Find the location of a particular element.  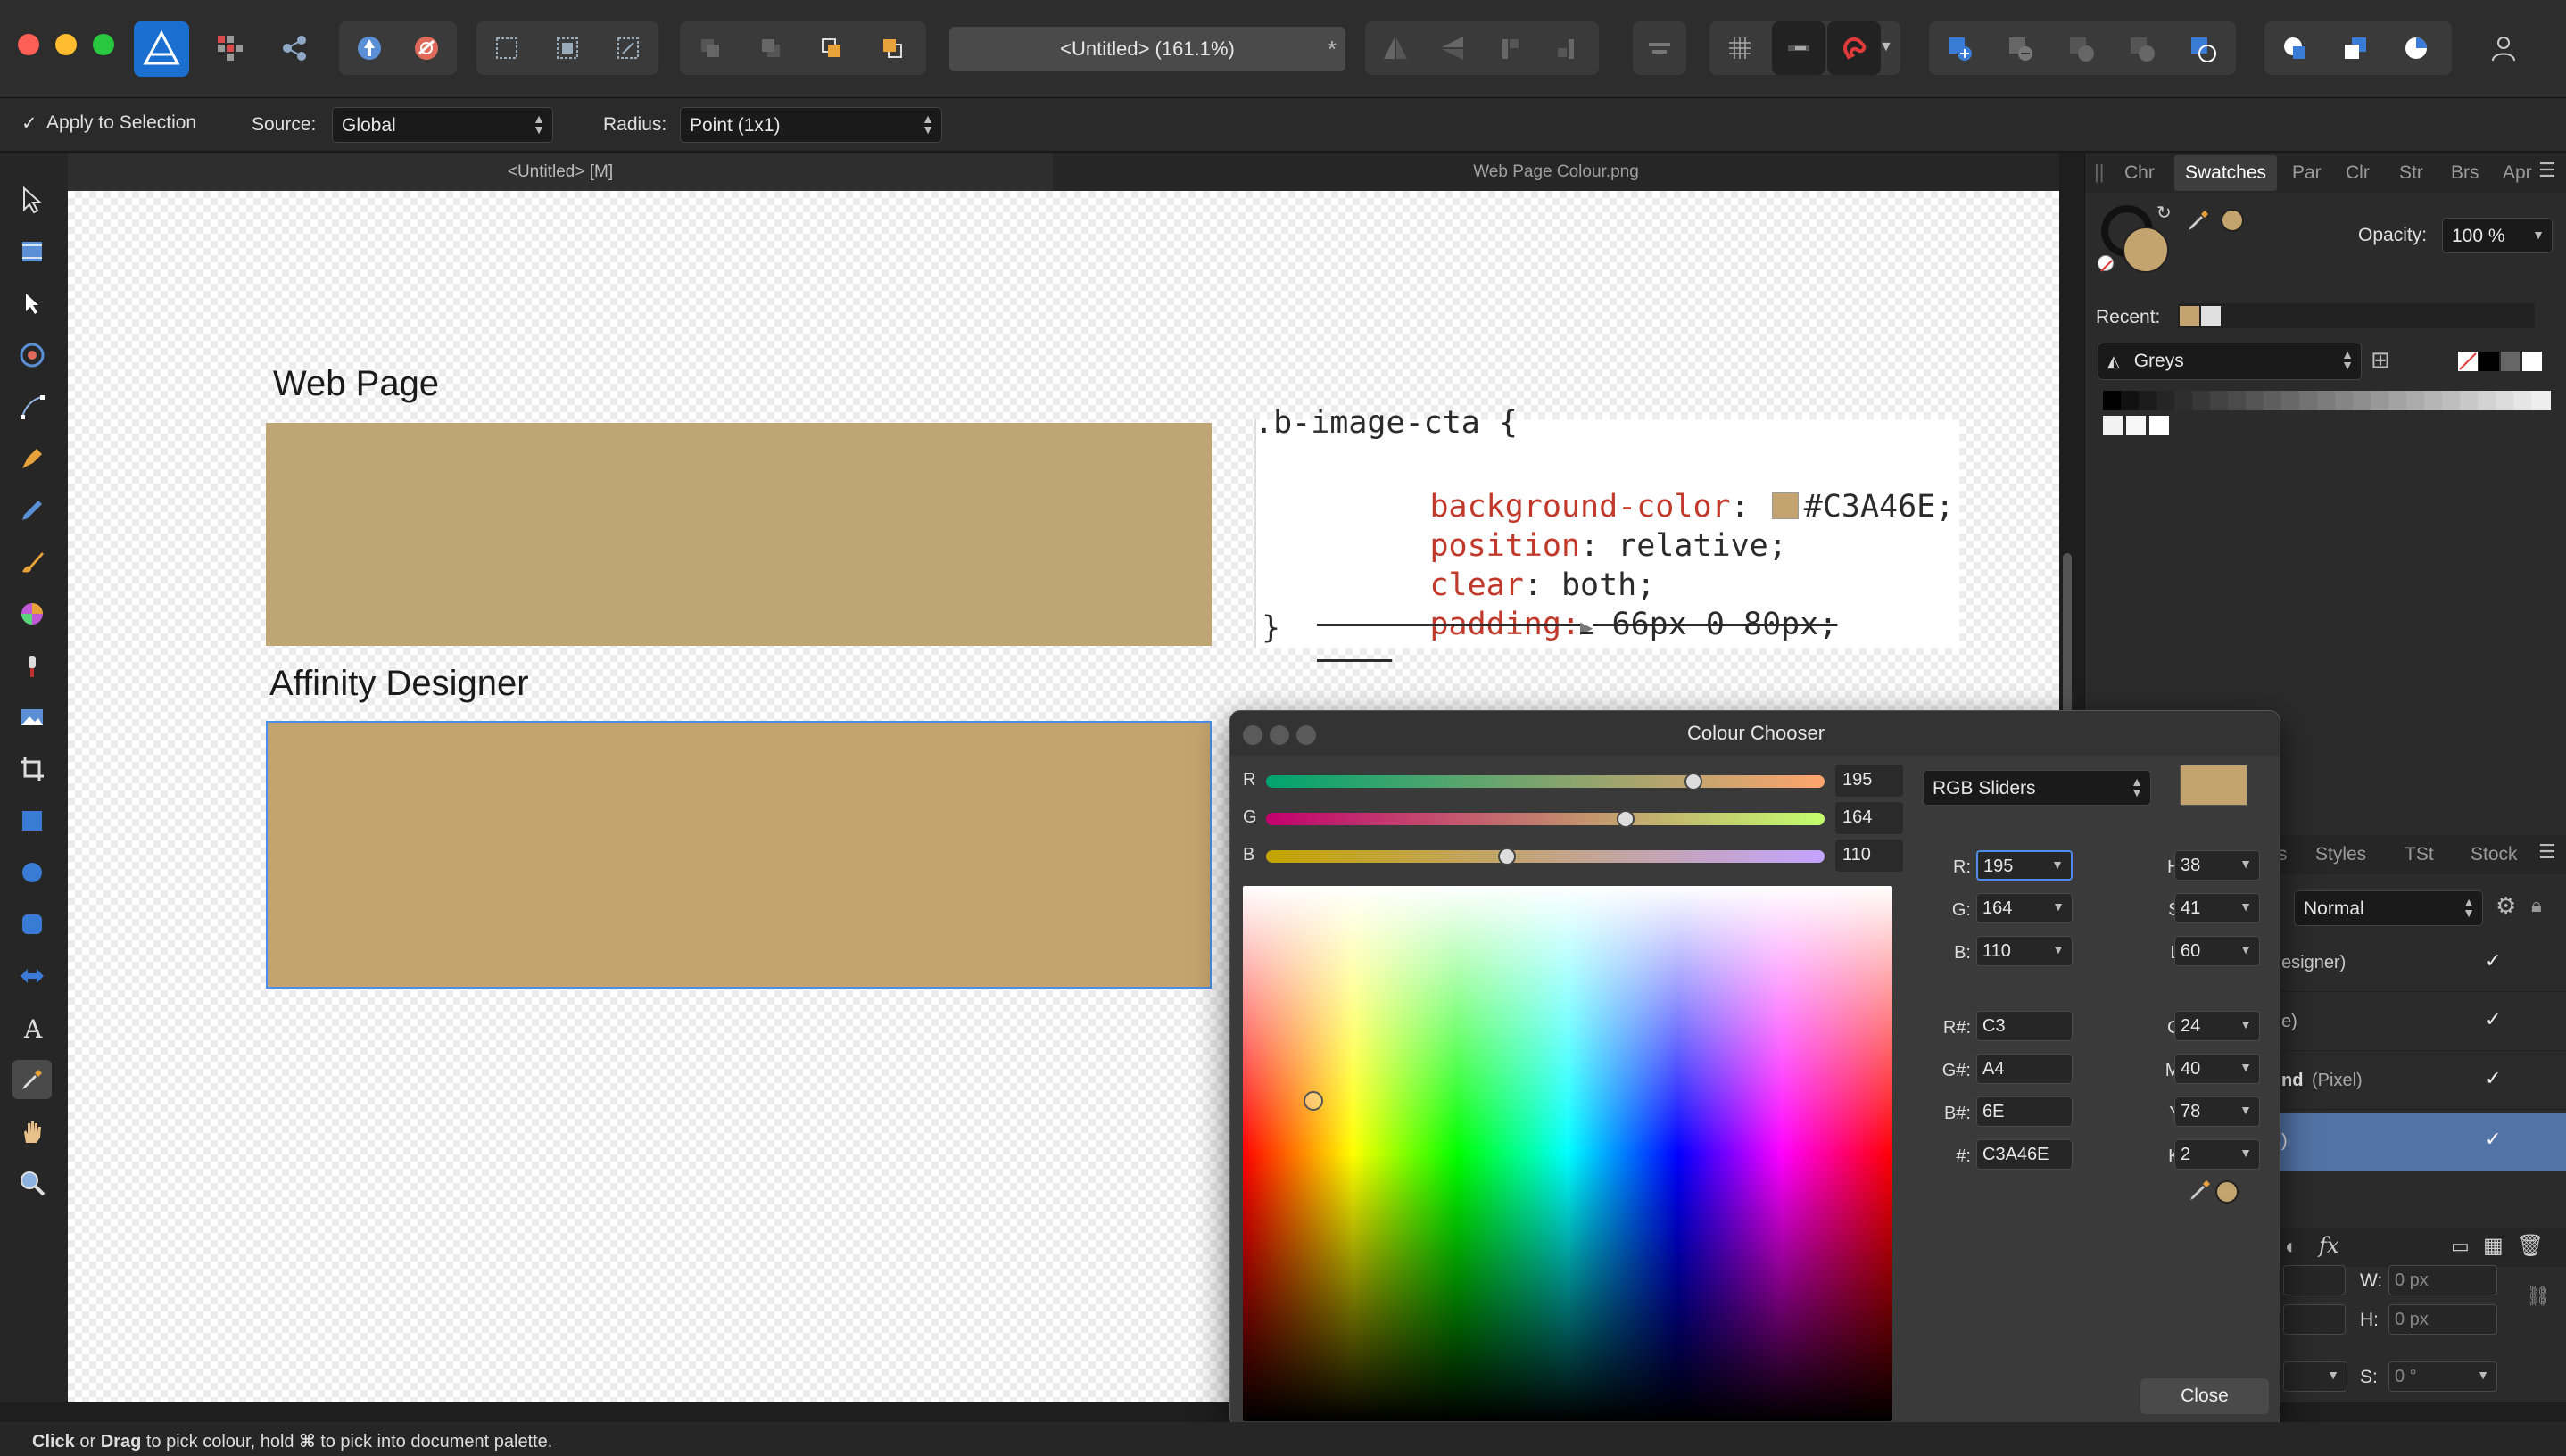

liquify-persona-icon is located at coordinates (369, 48).